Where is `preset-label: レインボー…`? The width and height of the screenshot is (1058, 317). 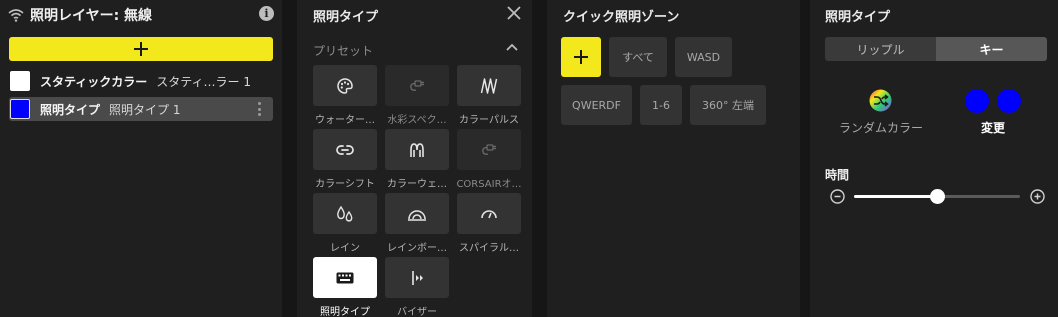
preset-label: レインボー… is located at coordinates (417, 248).